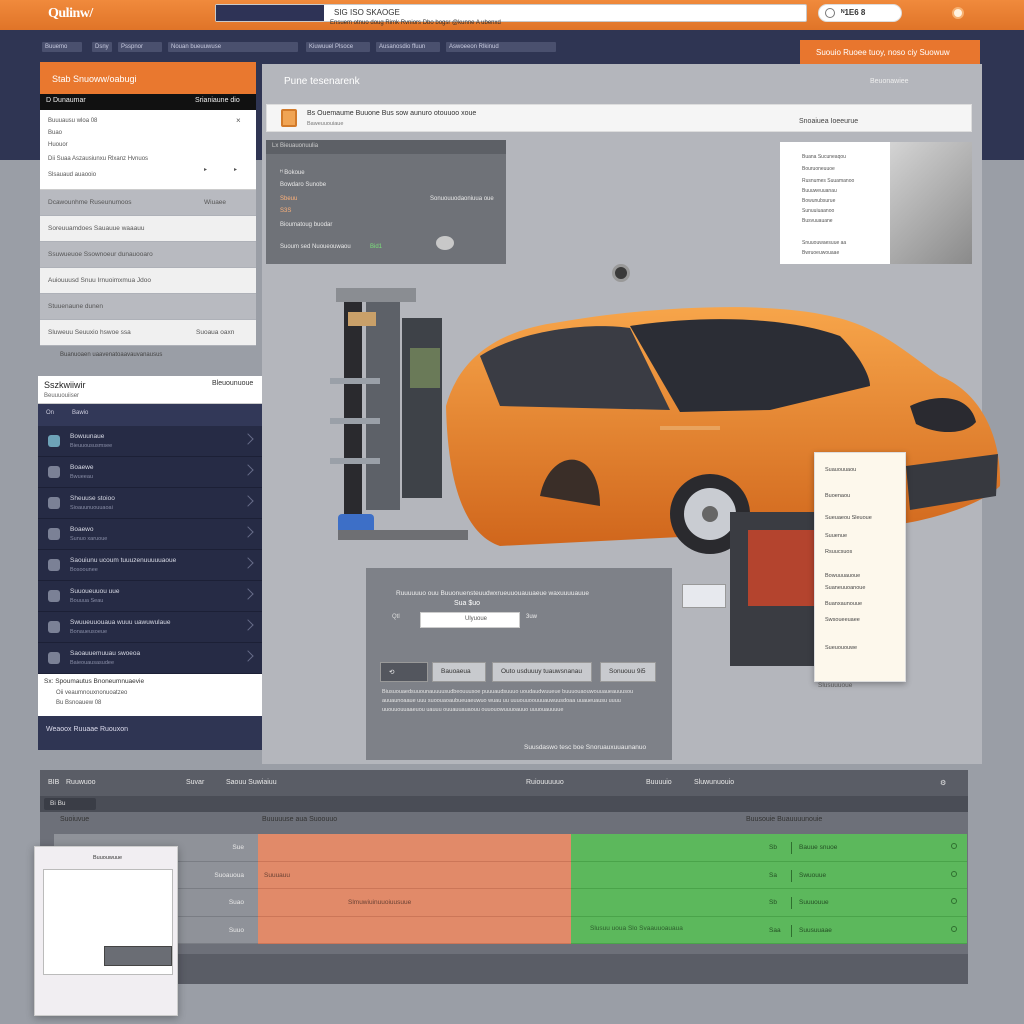  Describe the element at coordinates (621, 273) in the screenshot. I see `location-pin-icon` at that location.